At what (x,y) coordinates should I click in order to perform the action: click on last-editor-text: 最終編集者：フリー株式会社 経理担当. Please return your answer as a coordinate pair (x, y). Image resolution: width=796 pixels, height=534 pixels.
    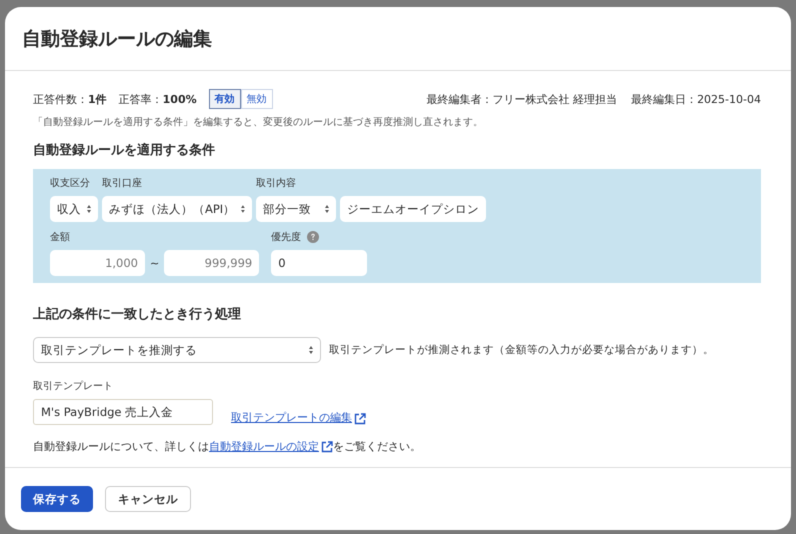
    Looking at the image, I should click on (522, 99).